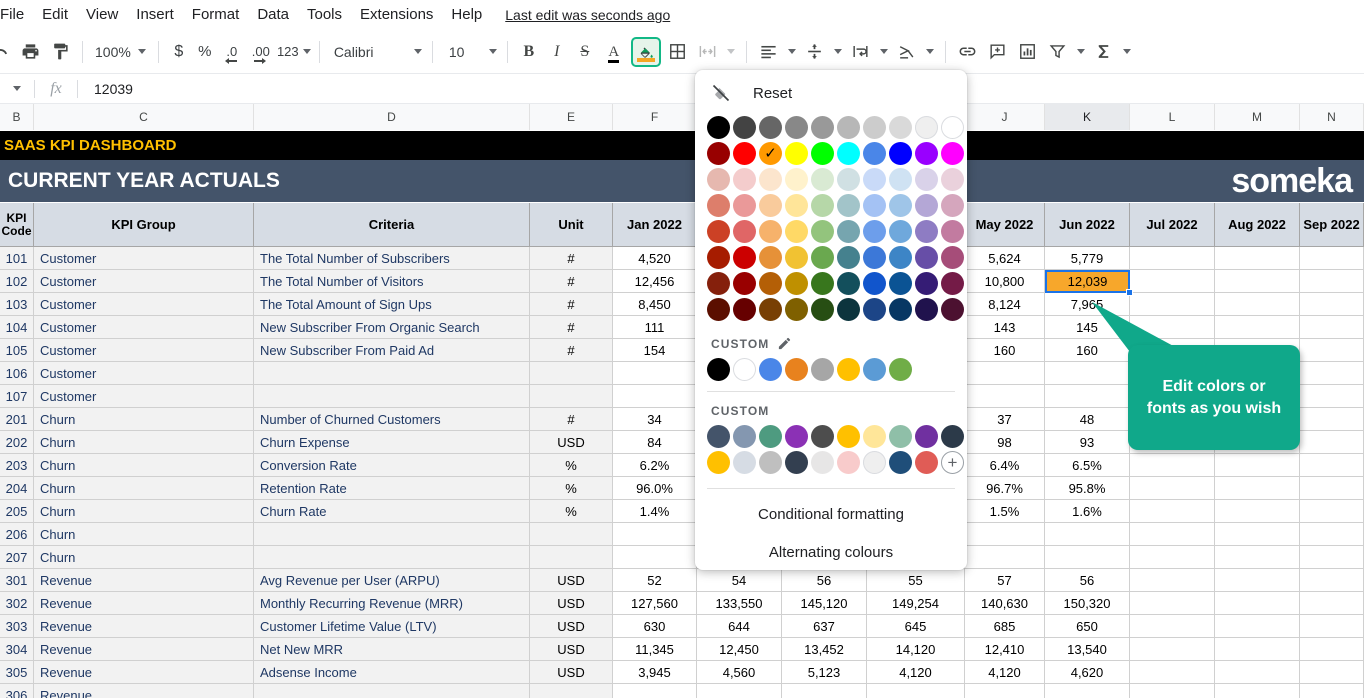 The height and width of the screenshot is (698, 1364). What do you see at coordinates (392, 304) in the screenshot?
I see `cell-criteria-103: The Total Amount of Sign Ups` at bounding box center [392, 304].